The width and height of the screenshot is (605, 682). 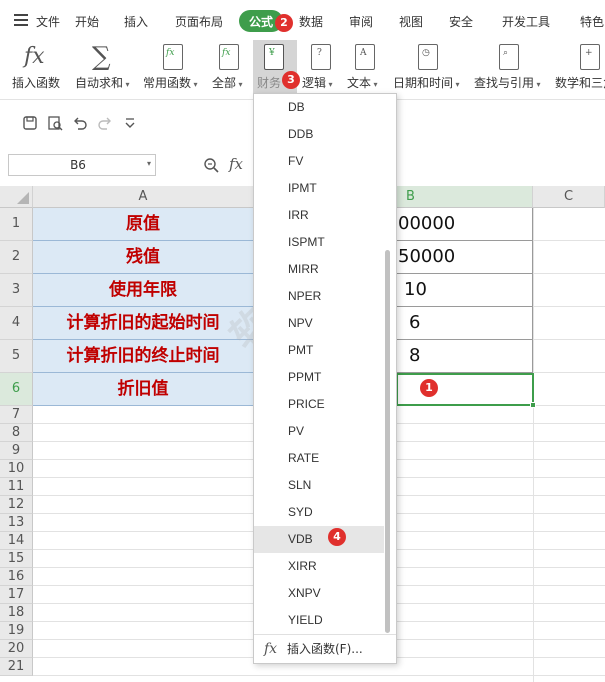 I want to click on row-header: 7, so click(x=16, y=415).